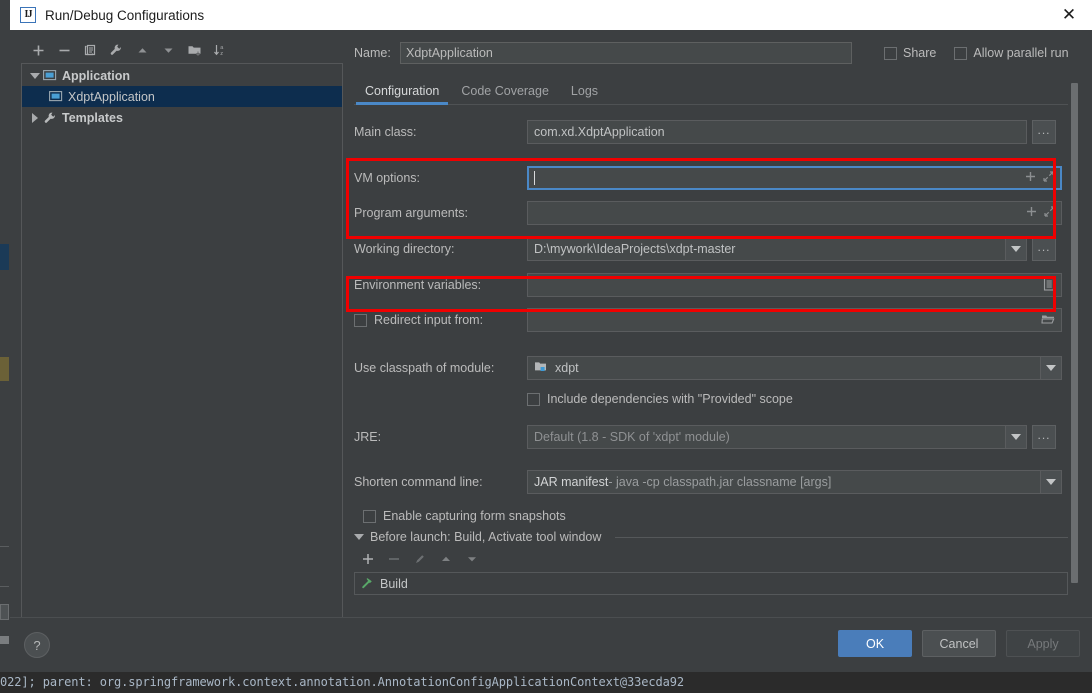 Image resolution: width=1092 pixels, height=693 pixels. What do you see at coordinates (182, 96) in the screenshot?
I see `tree-item-xdptapplication: XdptApplication` at bounding box center [182, 96].